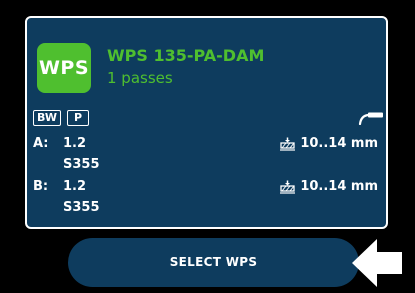 This screenshot has height=293, width=415. What do you see at coordinates (41, 143) in the screenshot?
I see `part-a-label: A:` at bounding box center [41, 143].